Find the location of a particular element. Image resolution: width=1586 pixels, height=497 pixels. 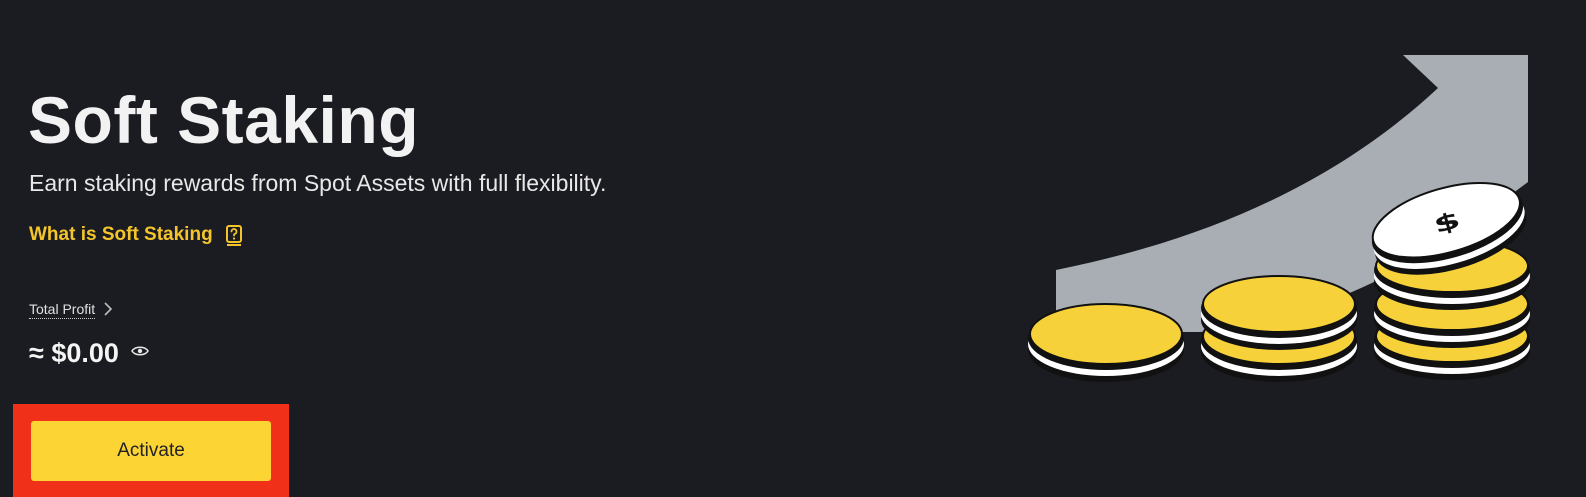

what-is-soft-staking-link: What is Soft Staking is located at coordinates (136, 235).